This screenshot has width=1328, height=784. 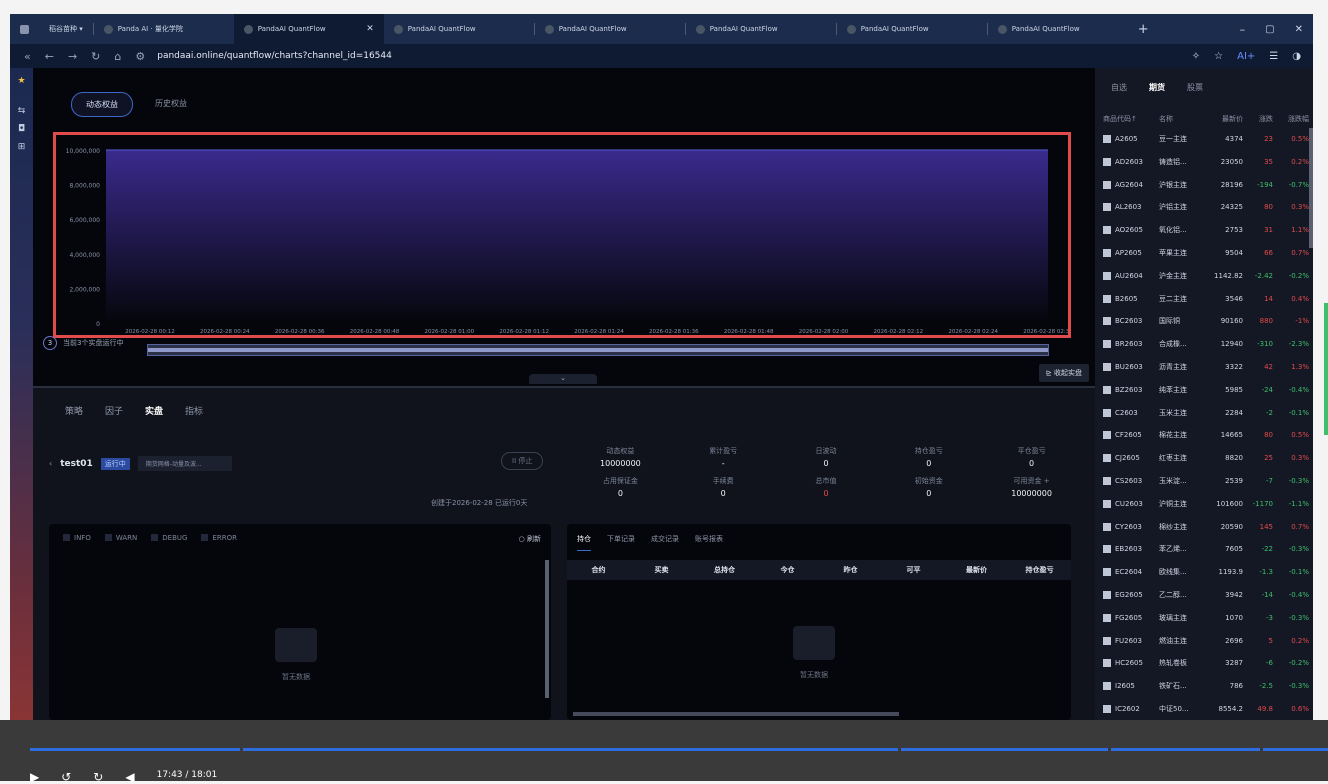 What do you see at coordinates (1206, 321) in the screenshot?
I see `market-row: BC2603 国际铜 90160 880 -1%` at bounding box center [1206, 321].